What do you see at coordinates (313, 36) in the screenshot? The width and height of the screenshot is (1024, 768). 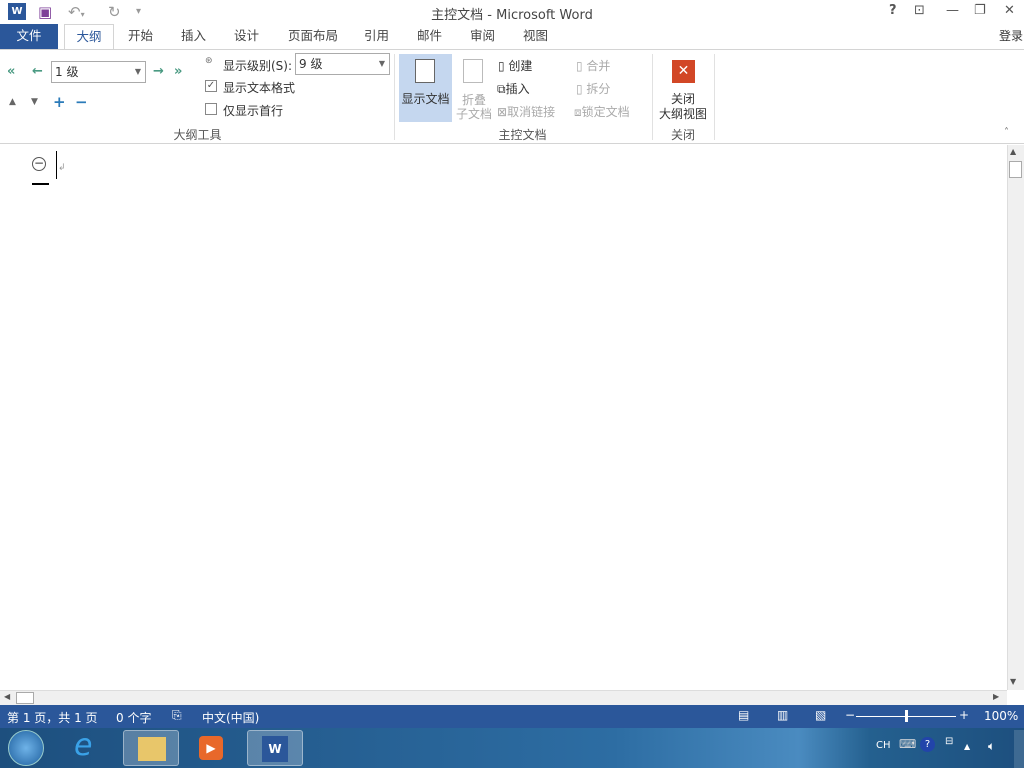 I see `tab-page-layout: 页面布局` at bounding box center [313, 36].